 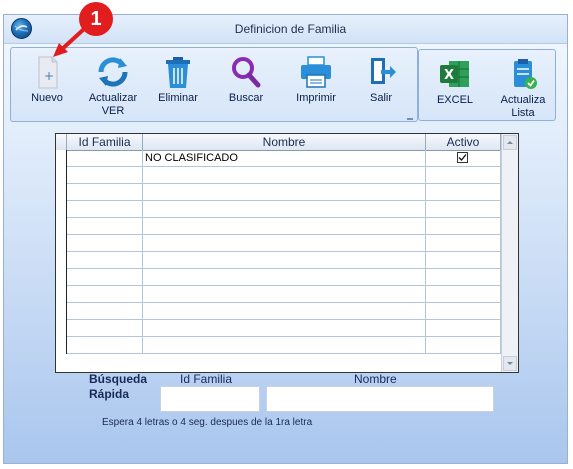 I want to click on refresh-button-label: Actualizar VER, so click(x=113, y=104).